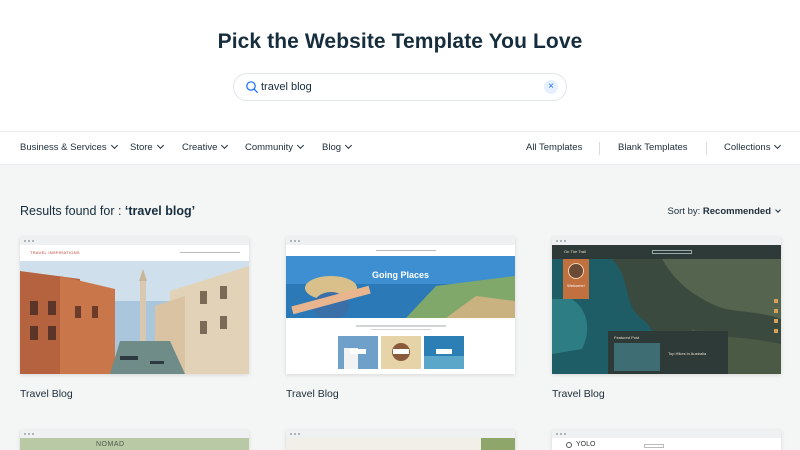 The image size is (800, 450). I want to click on template-thumbnail: NOMAD, so click(134, 440).